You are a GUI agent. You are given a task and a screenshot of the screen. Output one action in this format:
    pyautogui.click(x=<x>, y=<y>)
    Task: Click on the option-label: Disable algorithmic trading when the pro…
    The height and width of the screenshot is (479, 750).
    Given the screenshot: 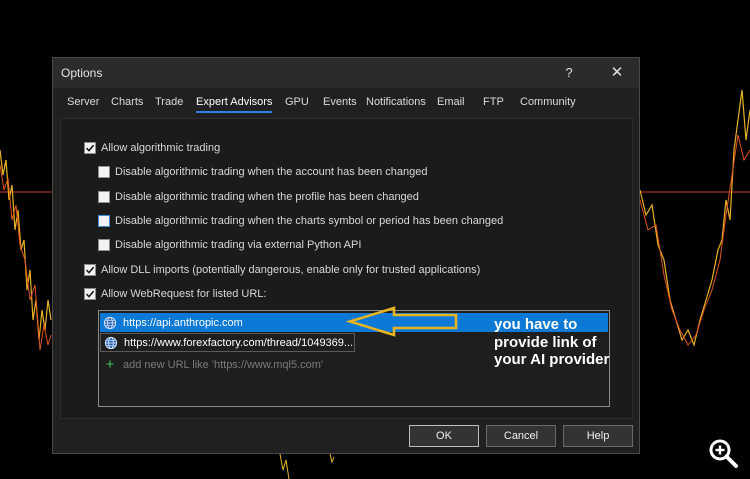 What is the action you would take?
    pyautogui.click(x=267, y=197)
    